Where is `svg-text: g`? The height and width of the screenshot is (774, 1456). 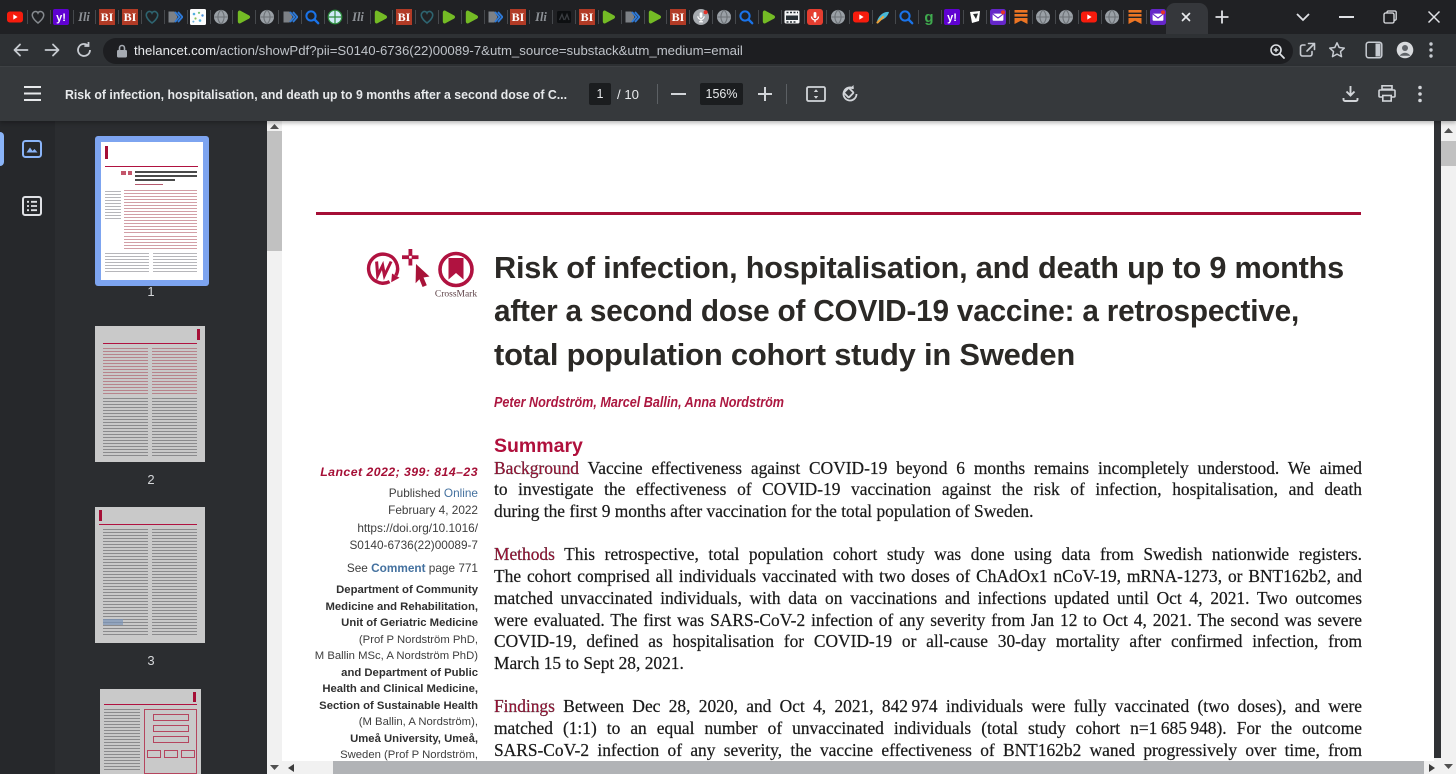
svg-text: g is located at coordinates (929, 17).